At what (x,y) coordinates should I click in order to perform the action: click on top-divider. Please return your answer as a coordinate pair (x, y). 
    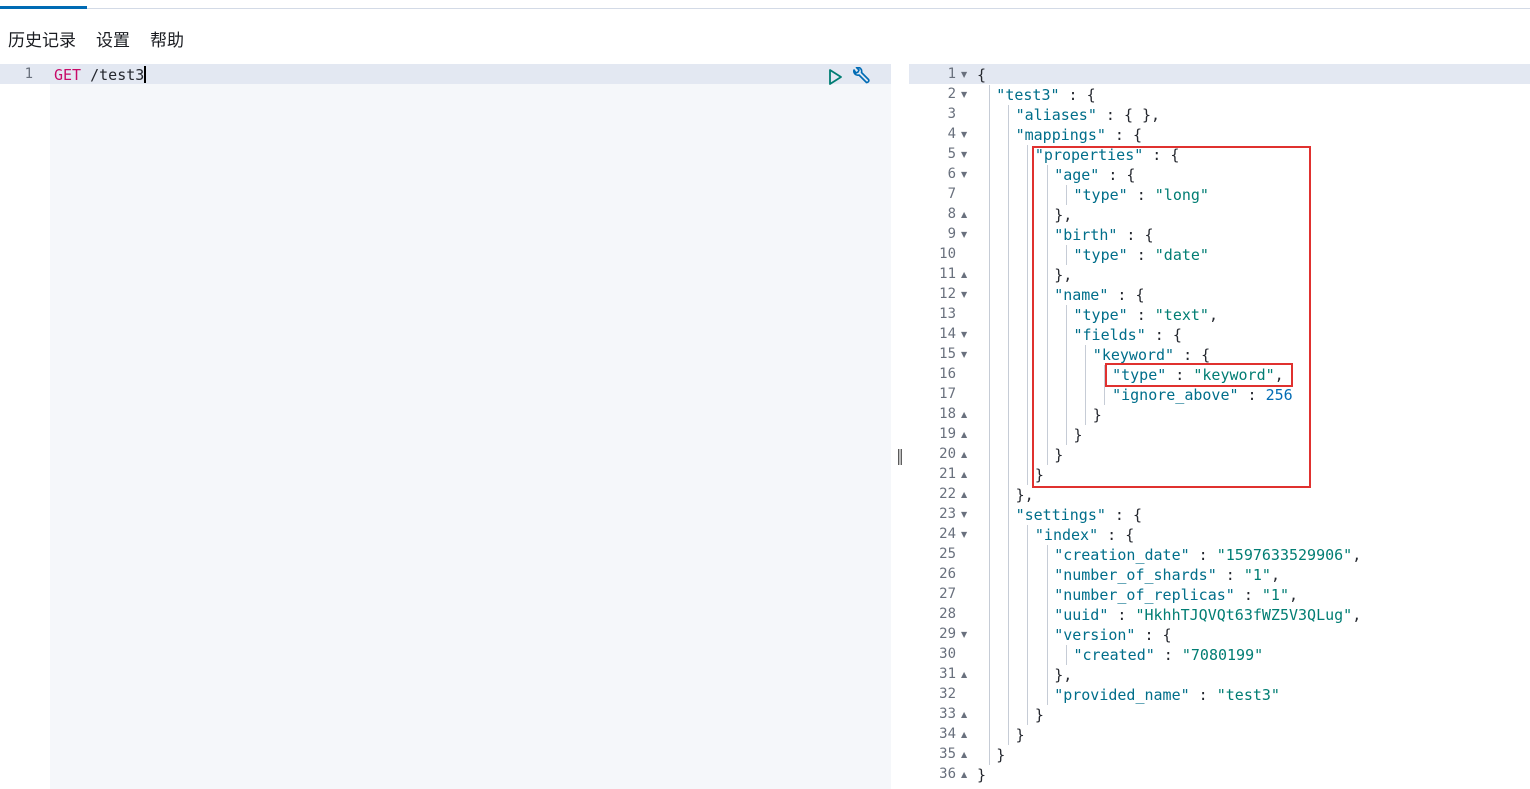
    Looking at the image, I should click on (765, 8).